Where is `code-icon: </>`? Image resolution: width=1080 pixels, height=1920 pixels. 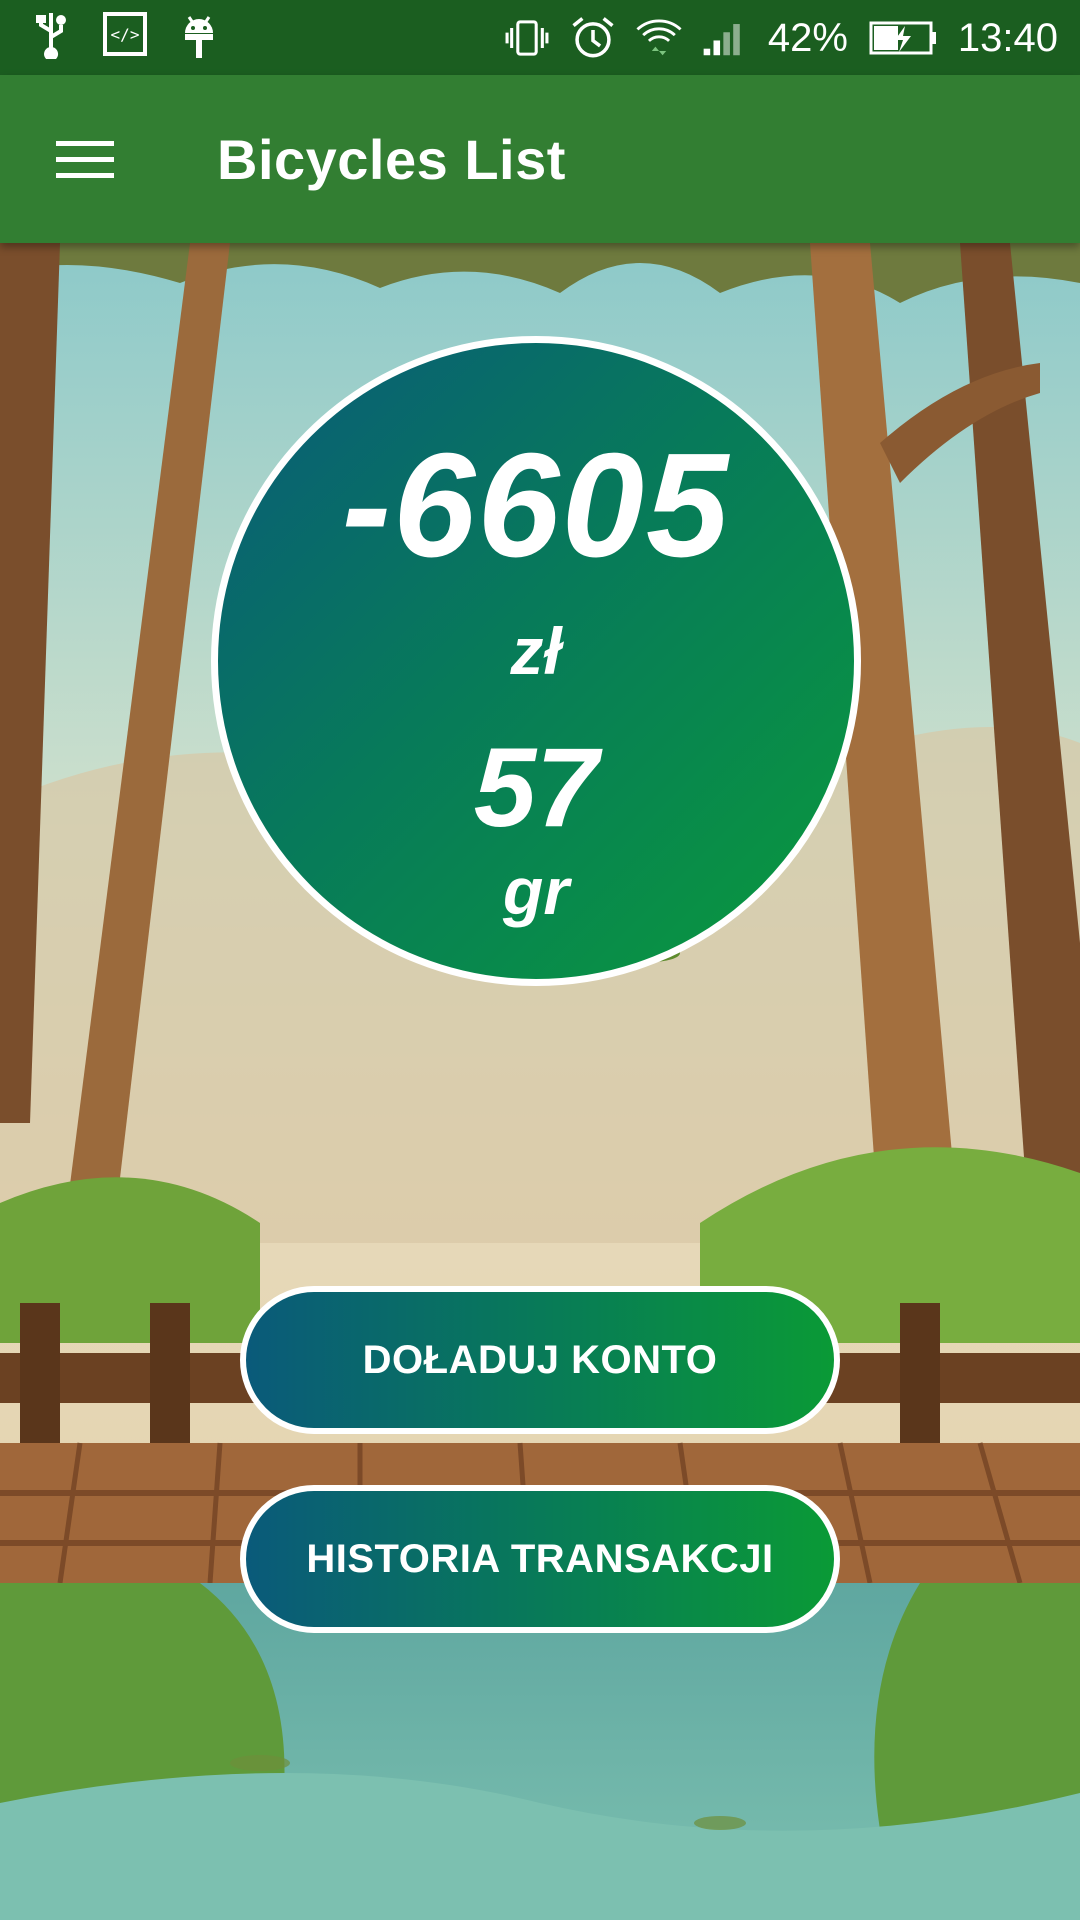 code-icon: </> is located at coordinates (125, 34).